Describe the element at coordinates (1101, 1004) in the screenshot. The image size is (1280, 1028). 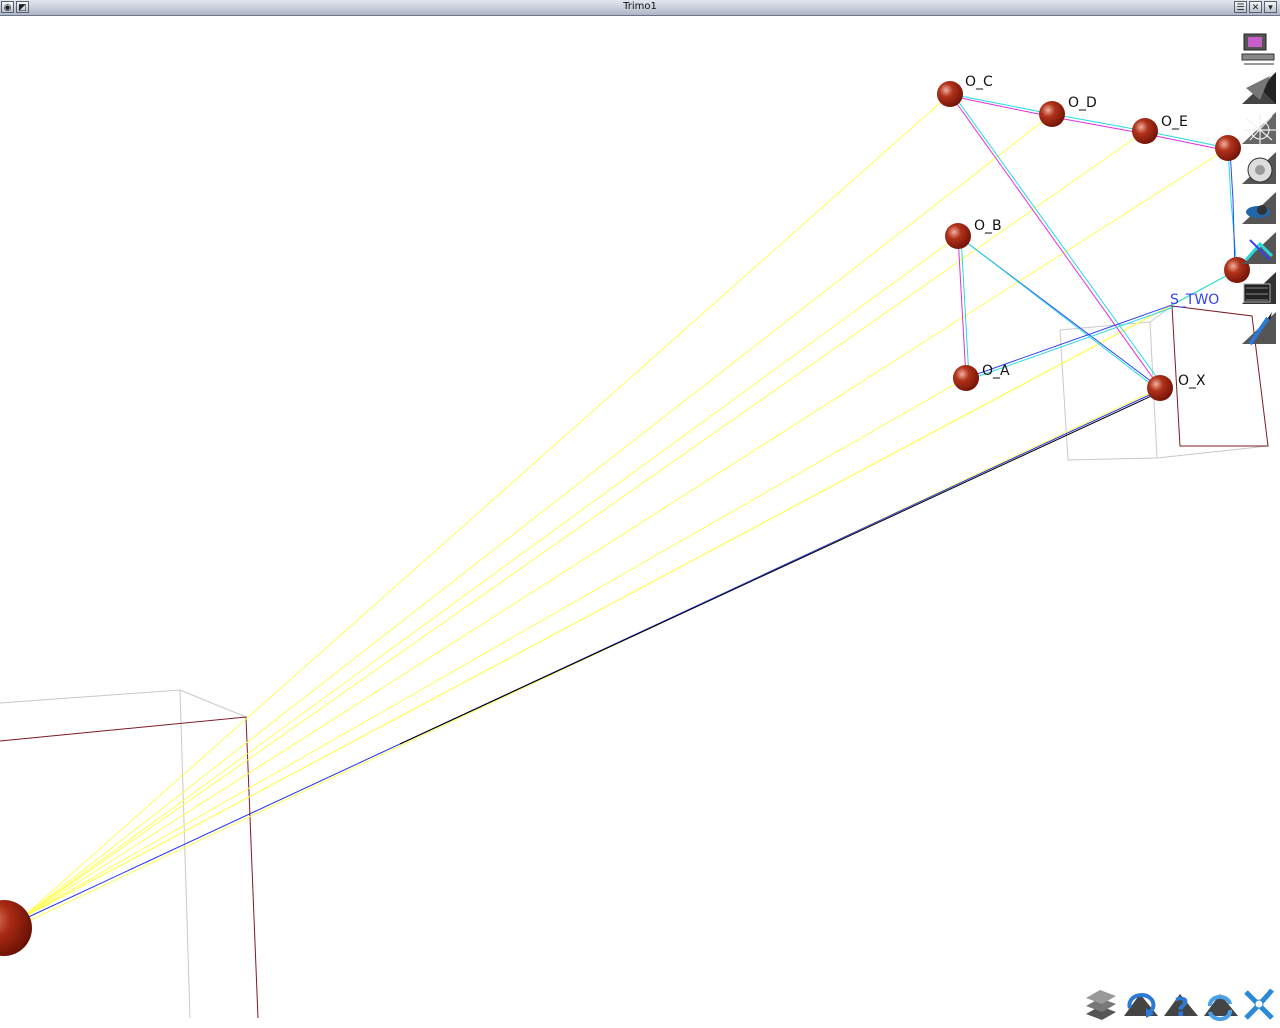
I see `layers-icon` at that location.